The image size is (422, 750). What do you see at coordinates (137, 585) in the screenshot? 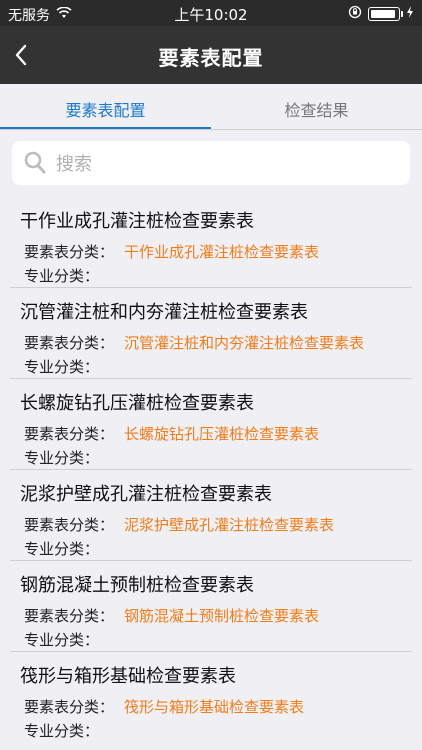
I see `item-title: 钢筋混凝土预制桩检查要素表` at bounding box center [137, 585].